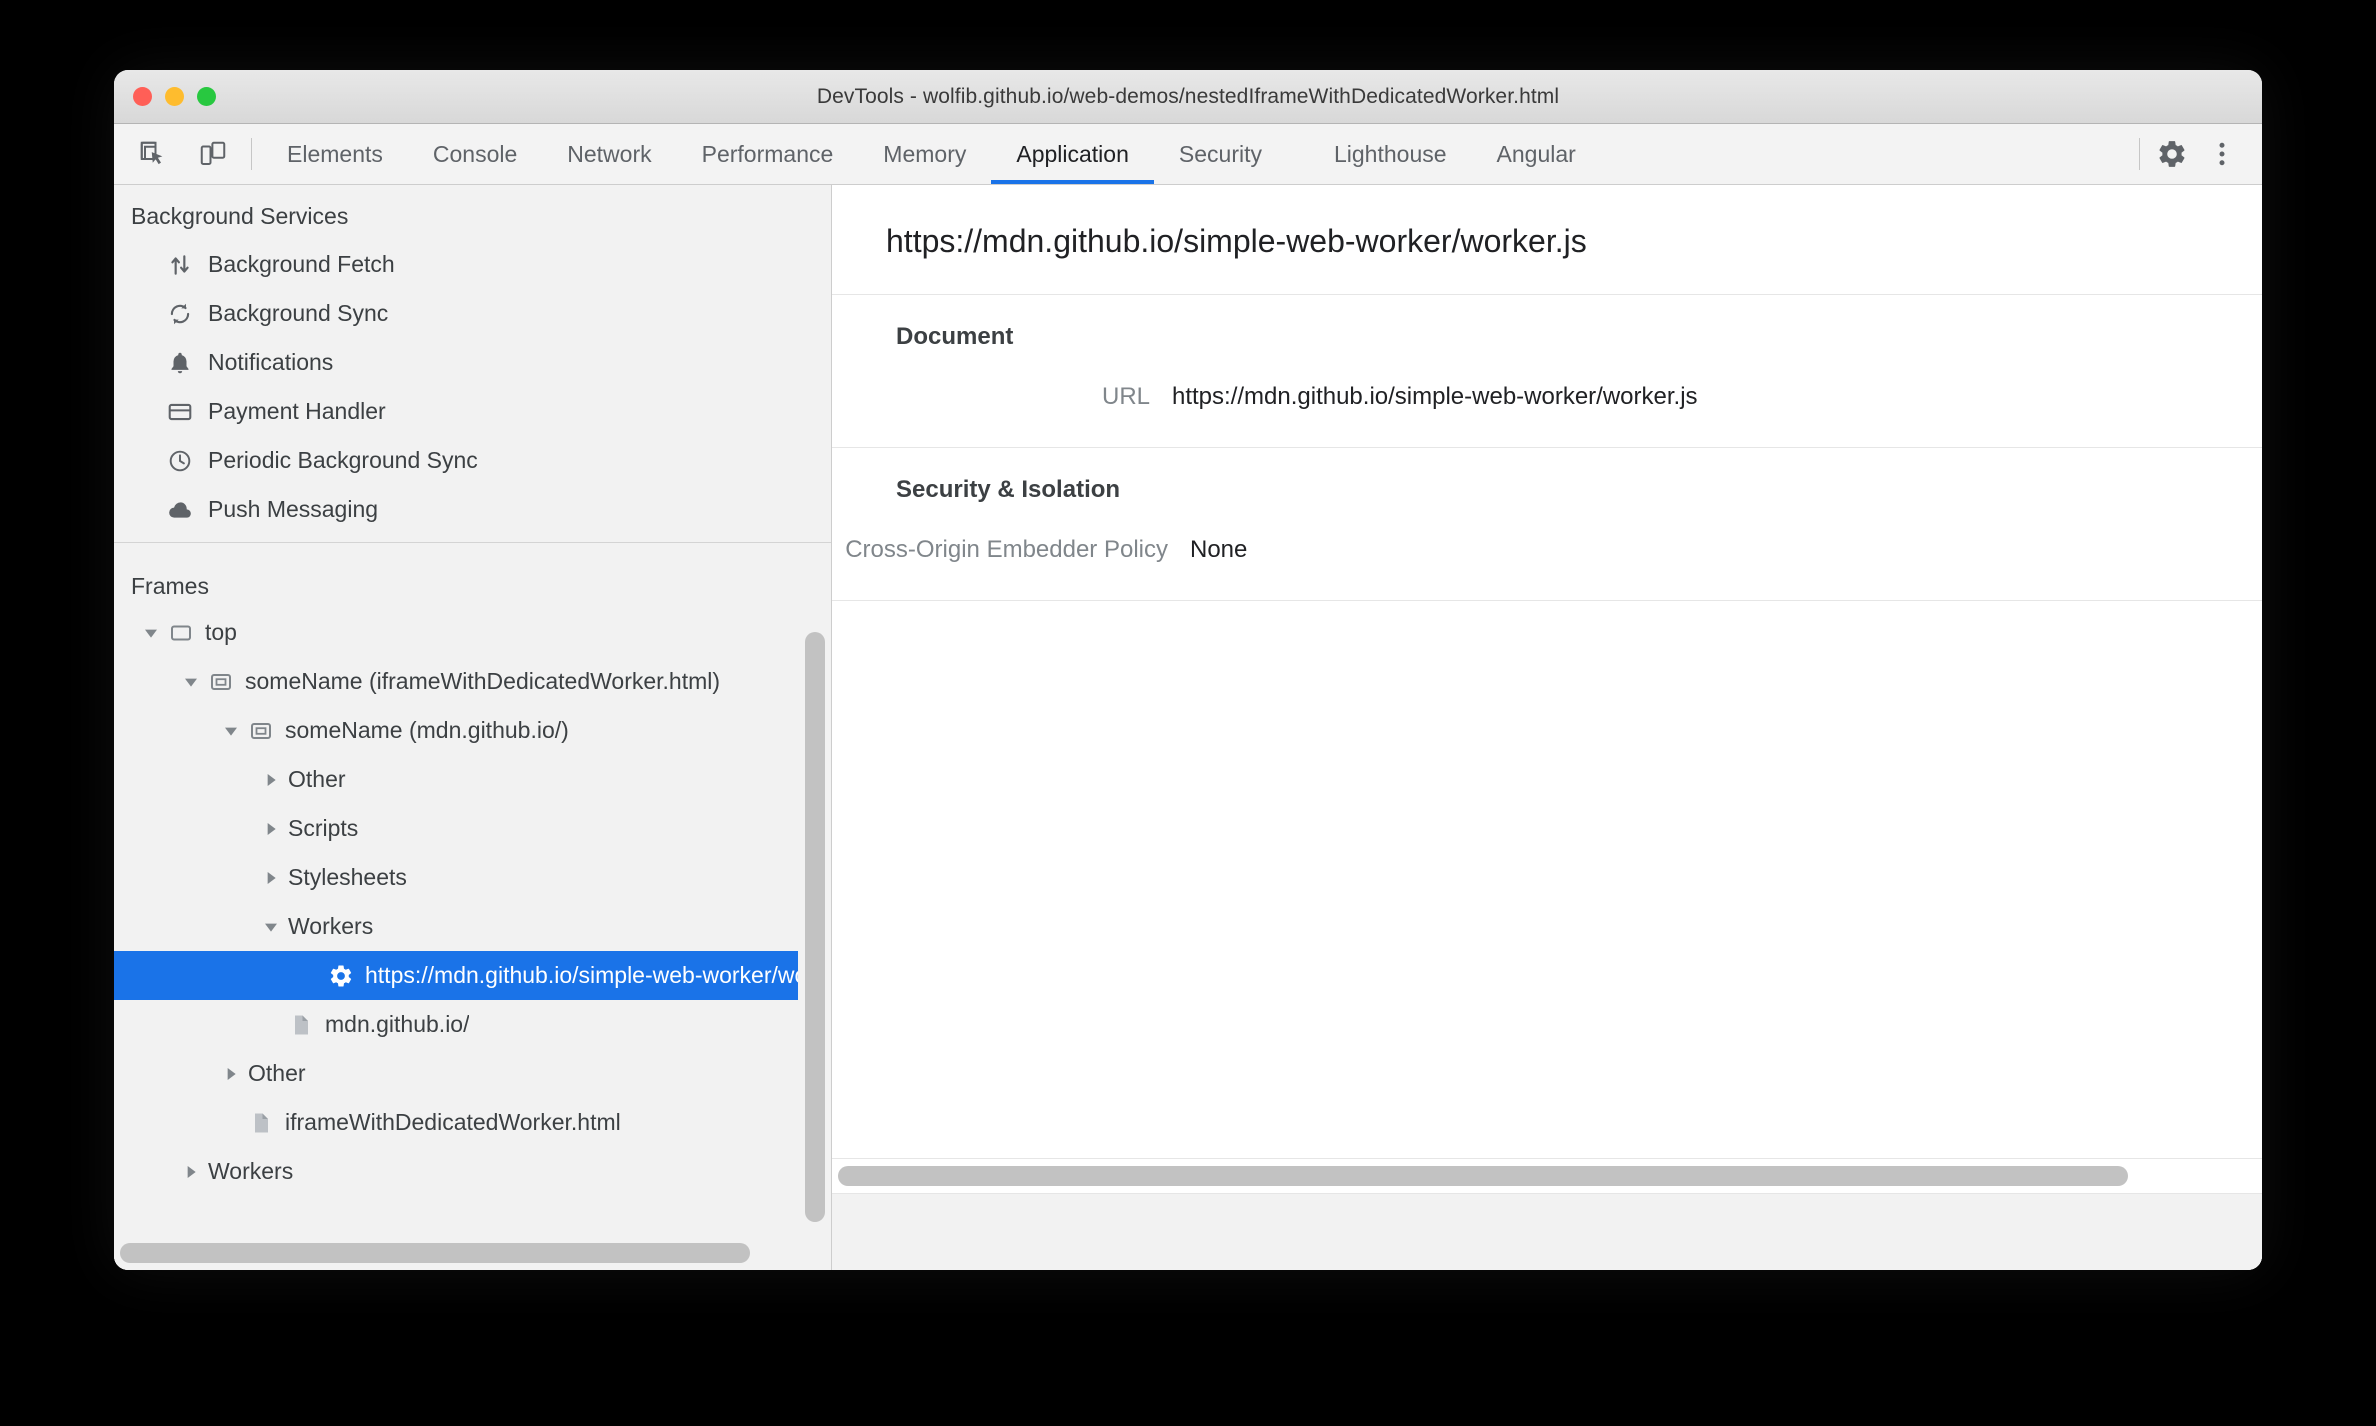 Image resolution: width=2376 pixels, height=1426 pixels. What do you see at coordinates (472, 509) in the screenshot?
I see `sidebar-item-push-messaging: Push Messaging` at bounding box center [472, 509].